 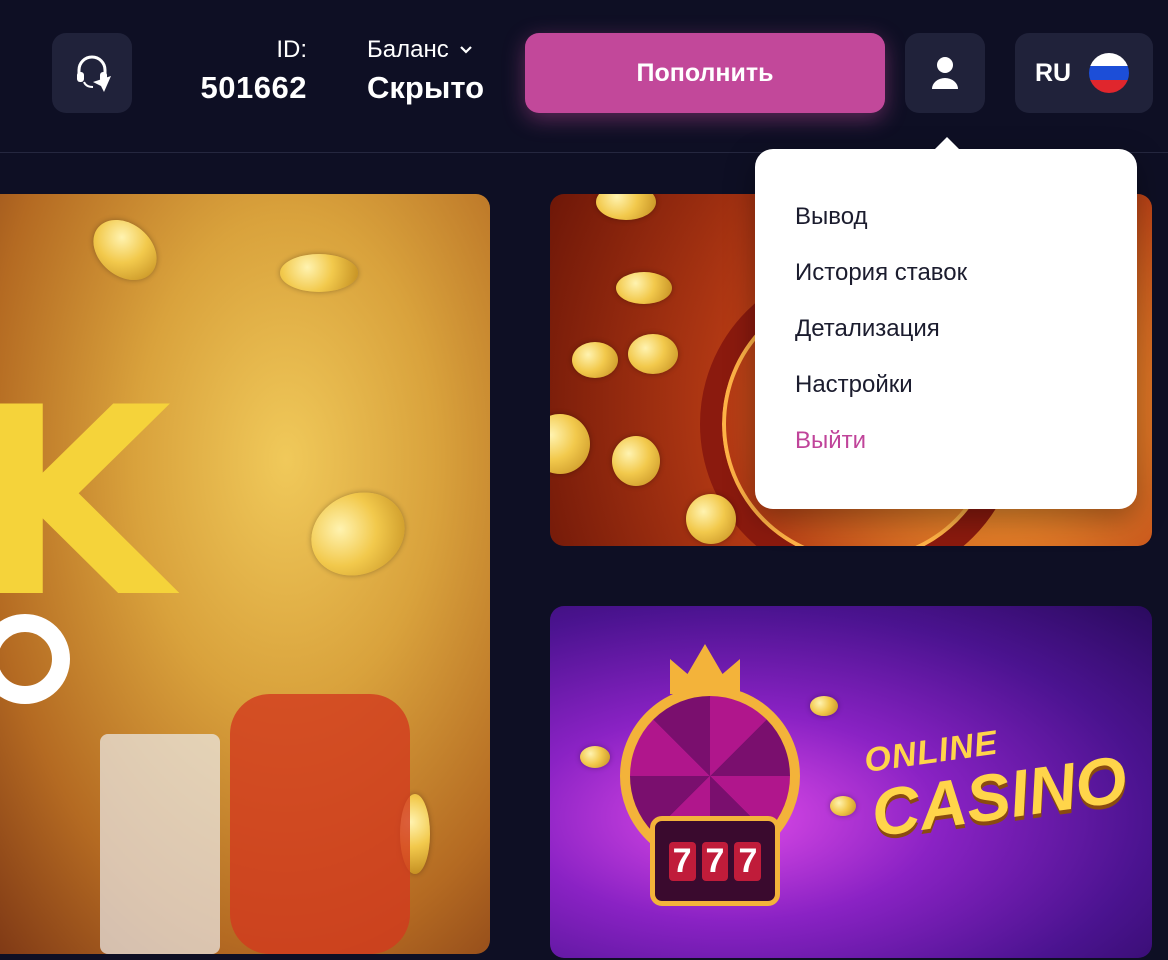 I want to click on user-id-block: ID: 501662, so click(x=254, y=72).